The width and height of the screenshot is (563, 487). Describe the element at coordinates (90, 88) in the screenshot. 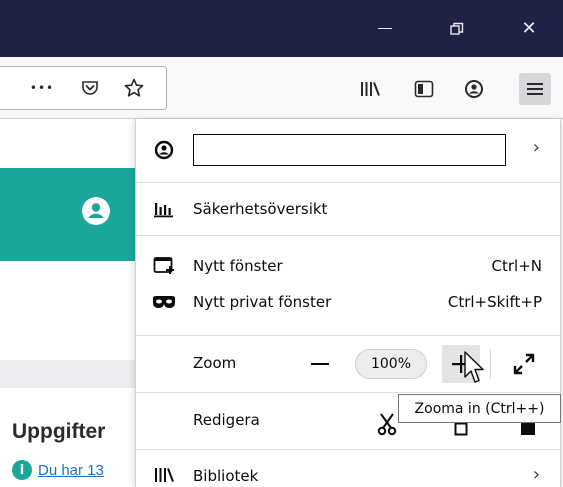

I see `pocket-icon` at that location.